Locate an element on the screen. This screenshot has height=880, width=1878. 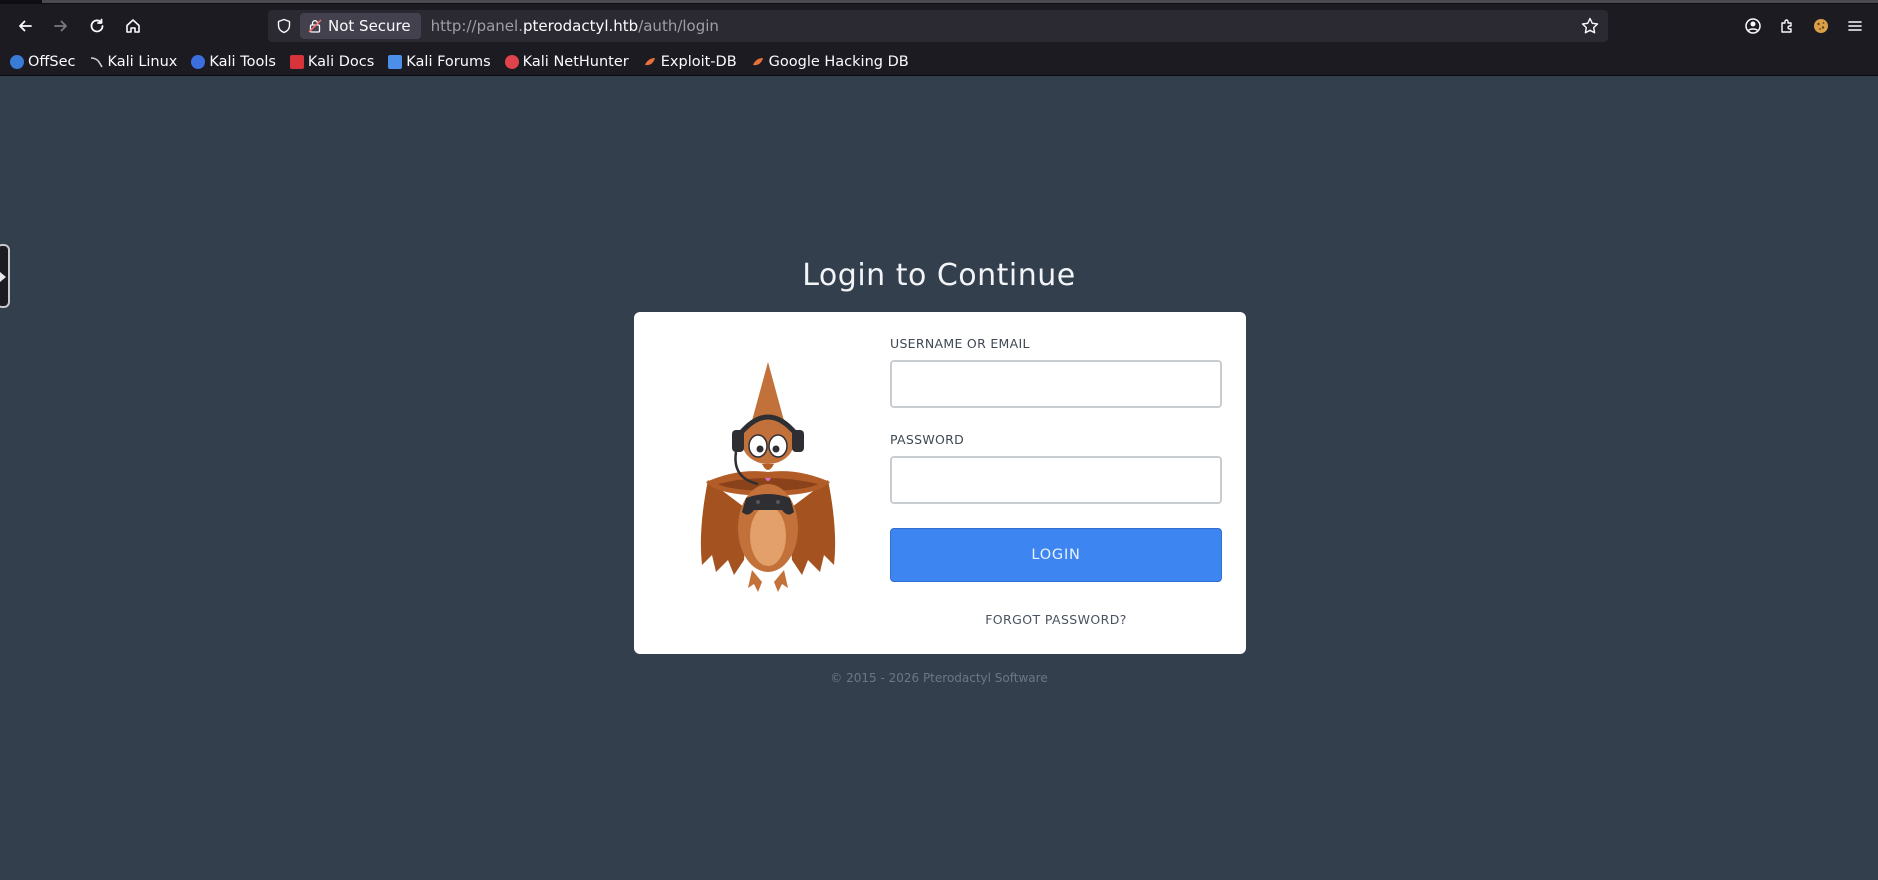
forward-icon is located at coordinates (60, 26).